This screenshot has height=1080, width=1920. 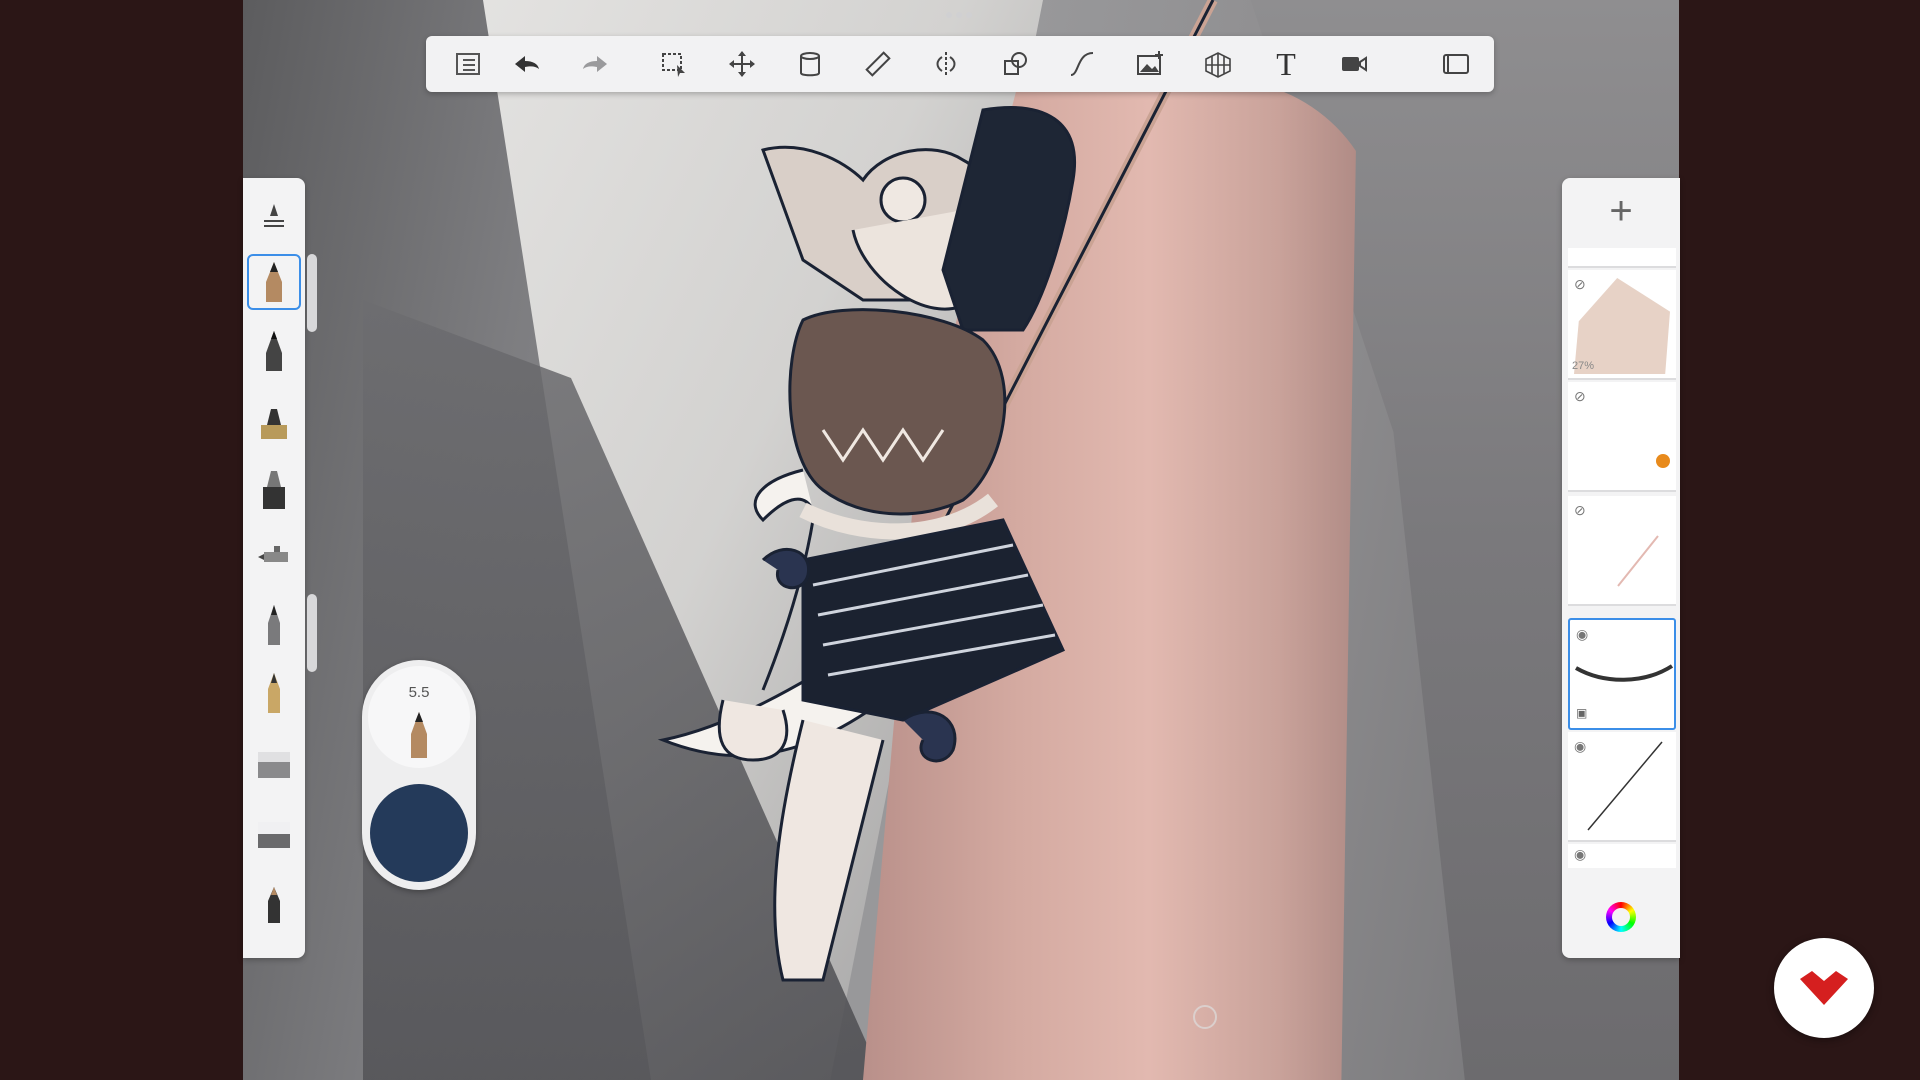 What do you see at coordinates (946, 64) in the screenshot?
I see `symmetry-icon` at bounding box center [946, 64].